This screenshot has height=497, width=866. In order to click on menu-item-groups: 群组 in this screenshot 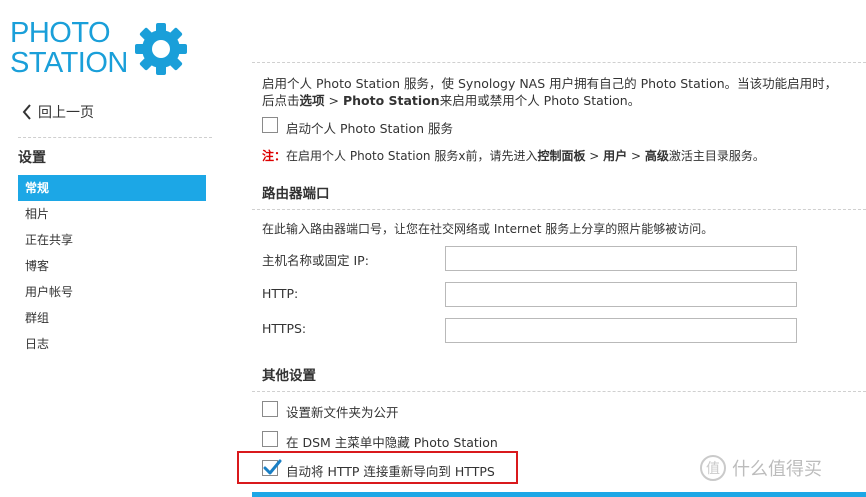, I will do `click(112, 318)`.